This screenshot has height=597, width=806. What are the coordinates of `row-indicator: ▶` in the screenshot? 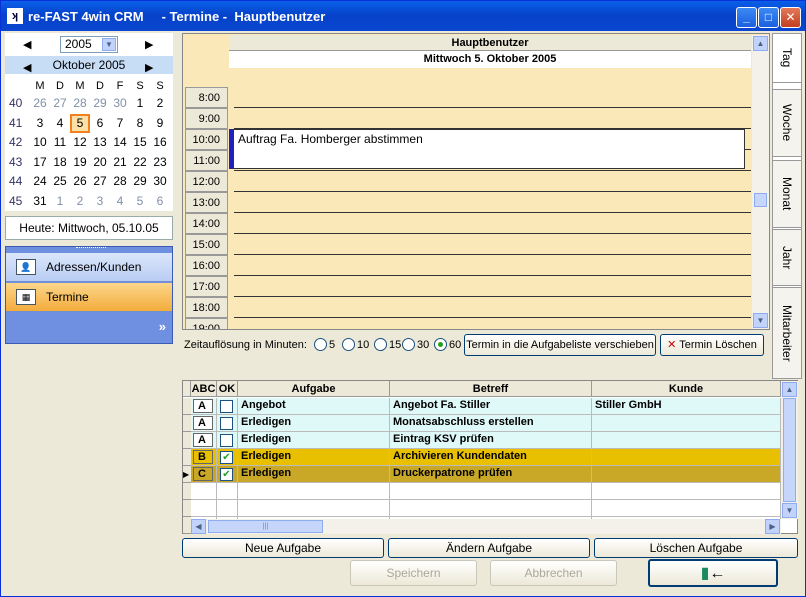 It's located at (187, 474).